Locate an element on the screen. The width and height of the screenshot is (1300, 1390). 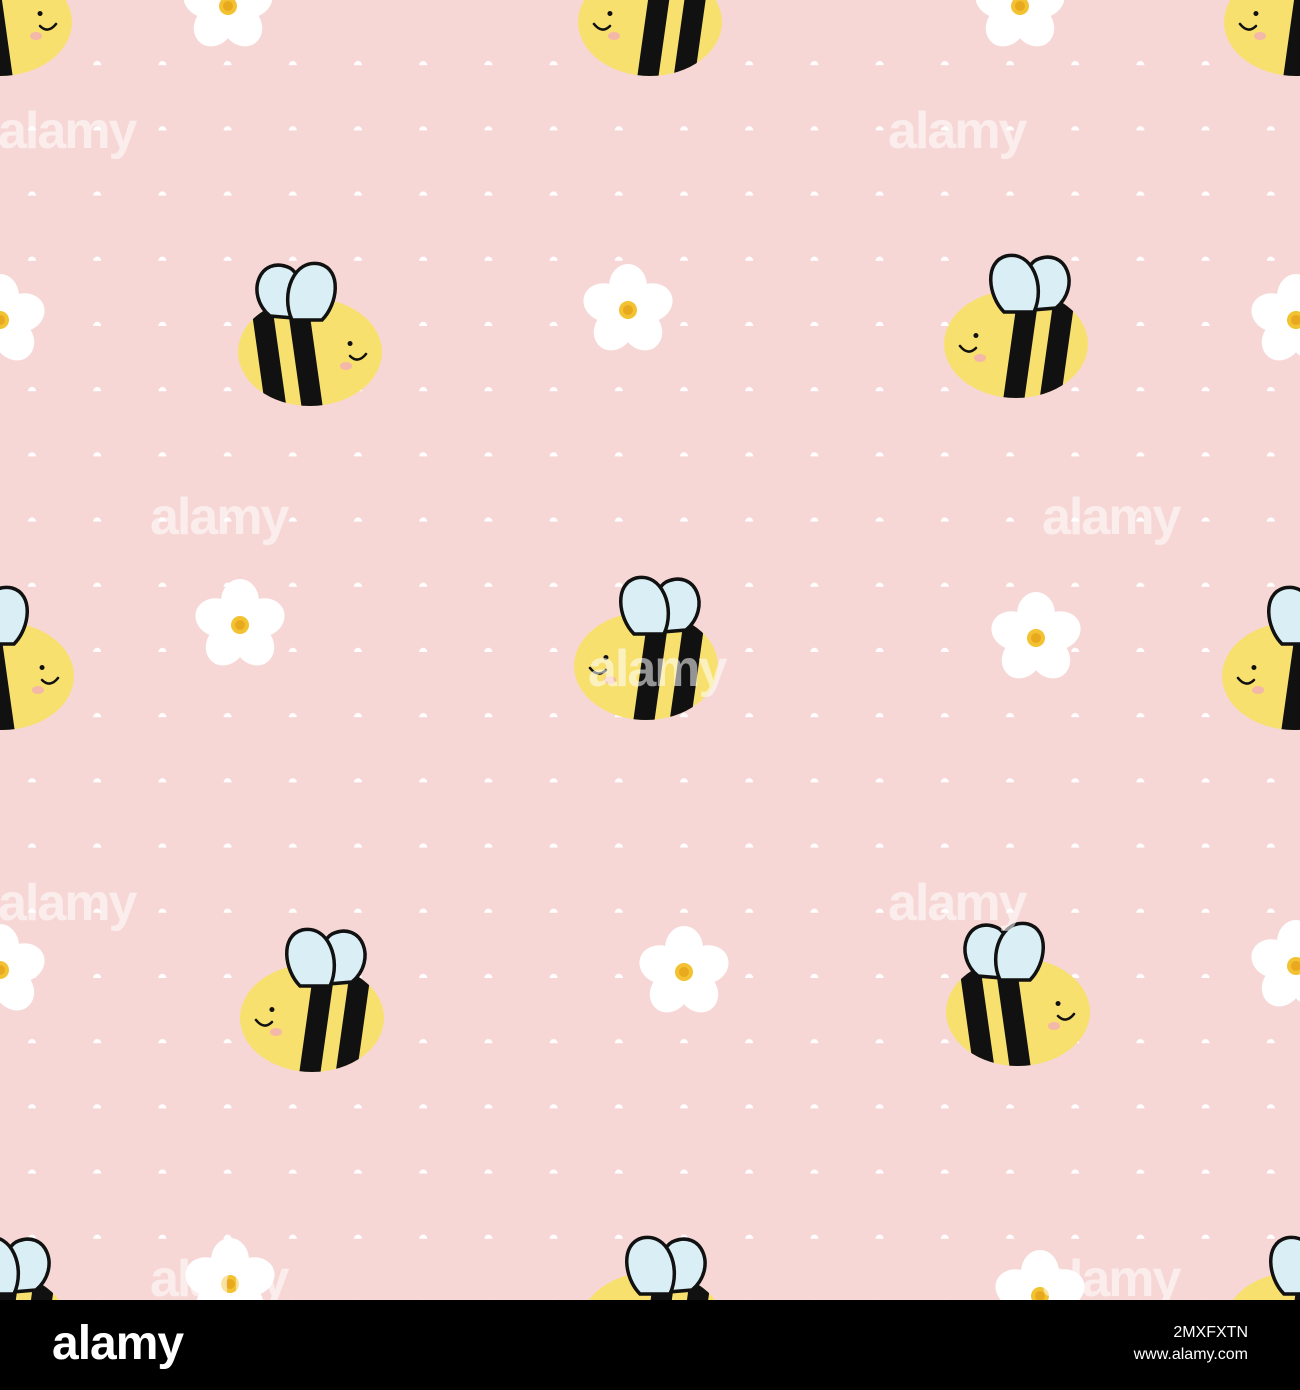
image-url: www.alamy.com is located at coordinates (1190, 1354).